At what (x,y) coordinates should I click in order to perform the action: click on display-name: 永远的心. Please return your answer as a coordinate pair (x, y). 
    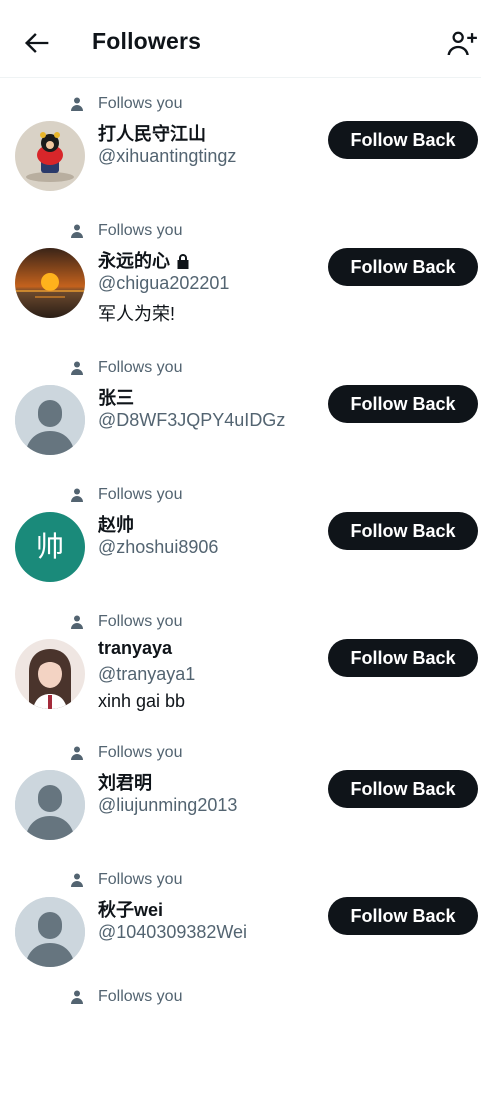
    Looking at the image, I should click on (144, 260).